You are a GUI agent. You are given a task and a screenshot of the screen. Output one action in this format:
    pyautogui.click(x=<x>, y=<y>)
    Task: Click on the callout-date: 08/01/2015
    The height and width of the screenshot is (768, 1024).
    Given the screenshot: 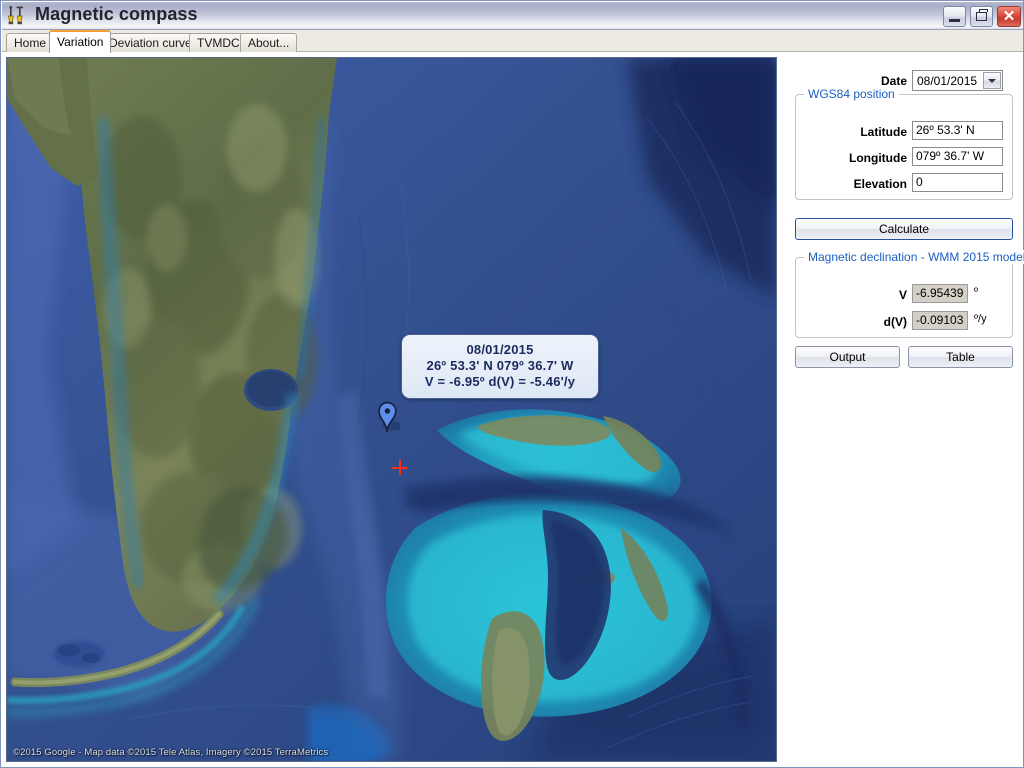 What is the action you would take?
    pyautogui.click(x=500, y=349)
    